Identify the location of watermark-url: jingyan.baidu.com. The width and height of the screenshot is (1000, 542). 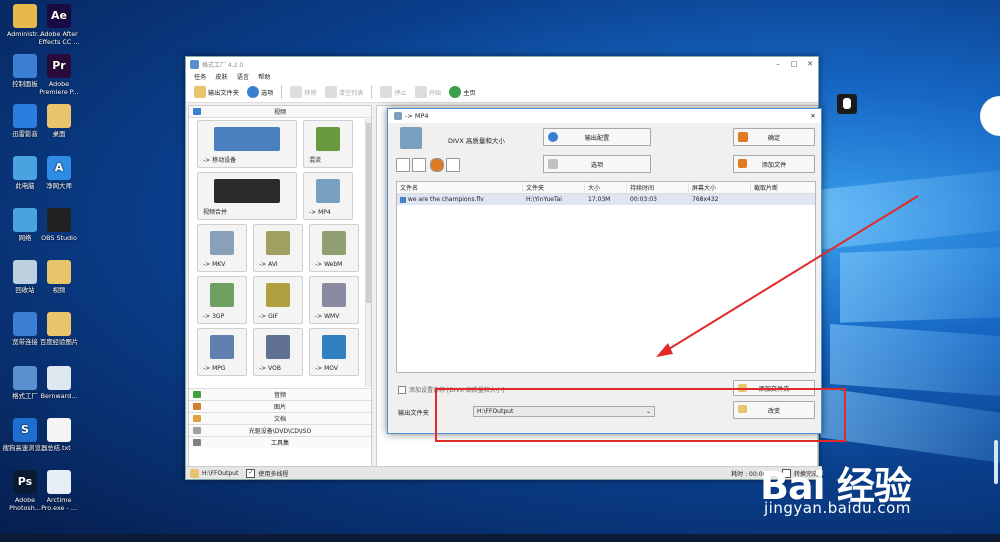
(837, 508).